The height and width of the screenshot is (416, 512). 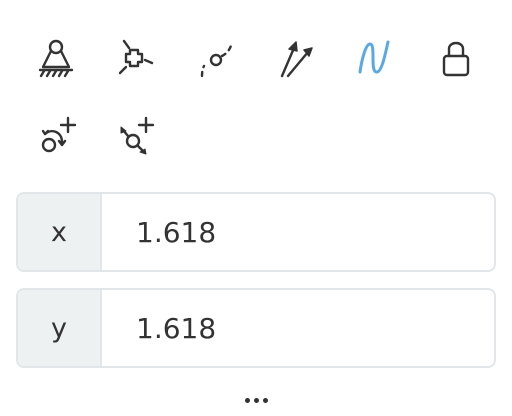 I want to click on add-translation-icon, so click(x=137, y=135).